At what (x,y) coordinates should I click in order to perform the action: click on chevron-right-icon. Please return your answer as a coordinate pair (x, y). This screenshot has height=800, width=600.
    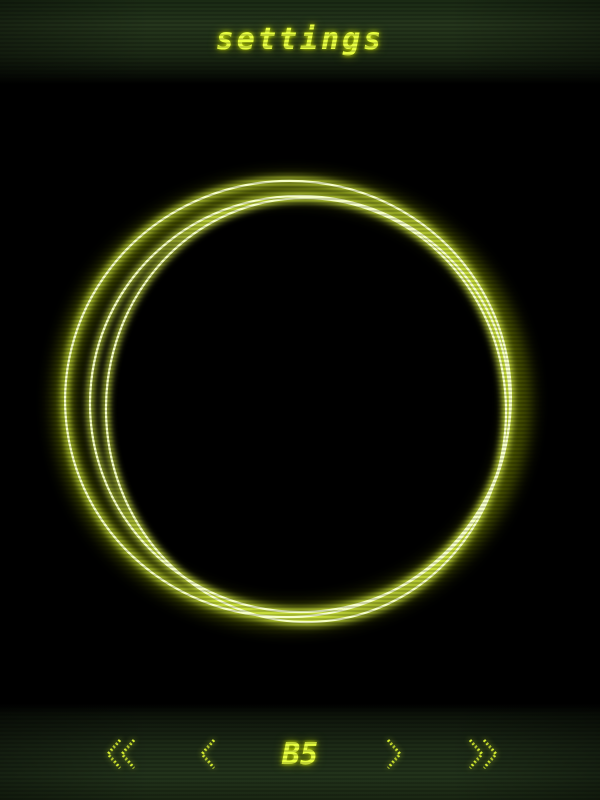
    Looking at the image, I should click on (394, 754).